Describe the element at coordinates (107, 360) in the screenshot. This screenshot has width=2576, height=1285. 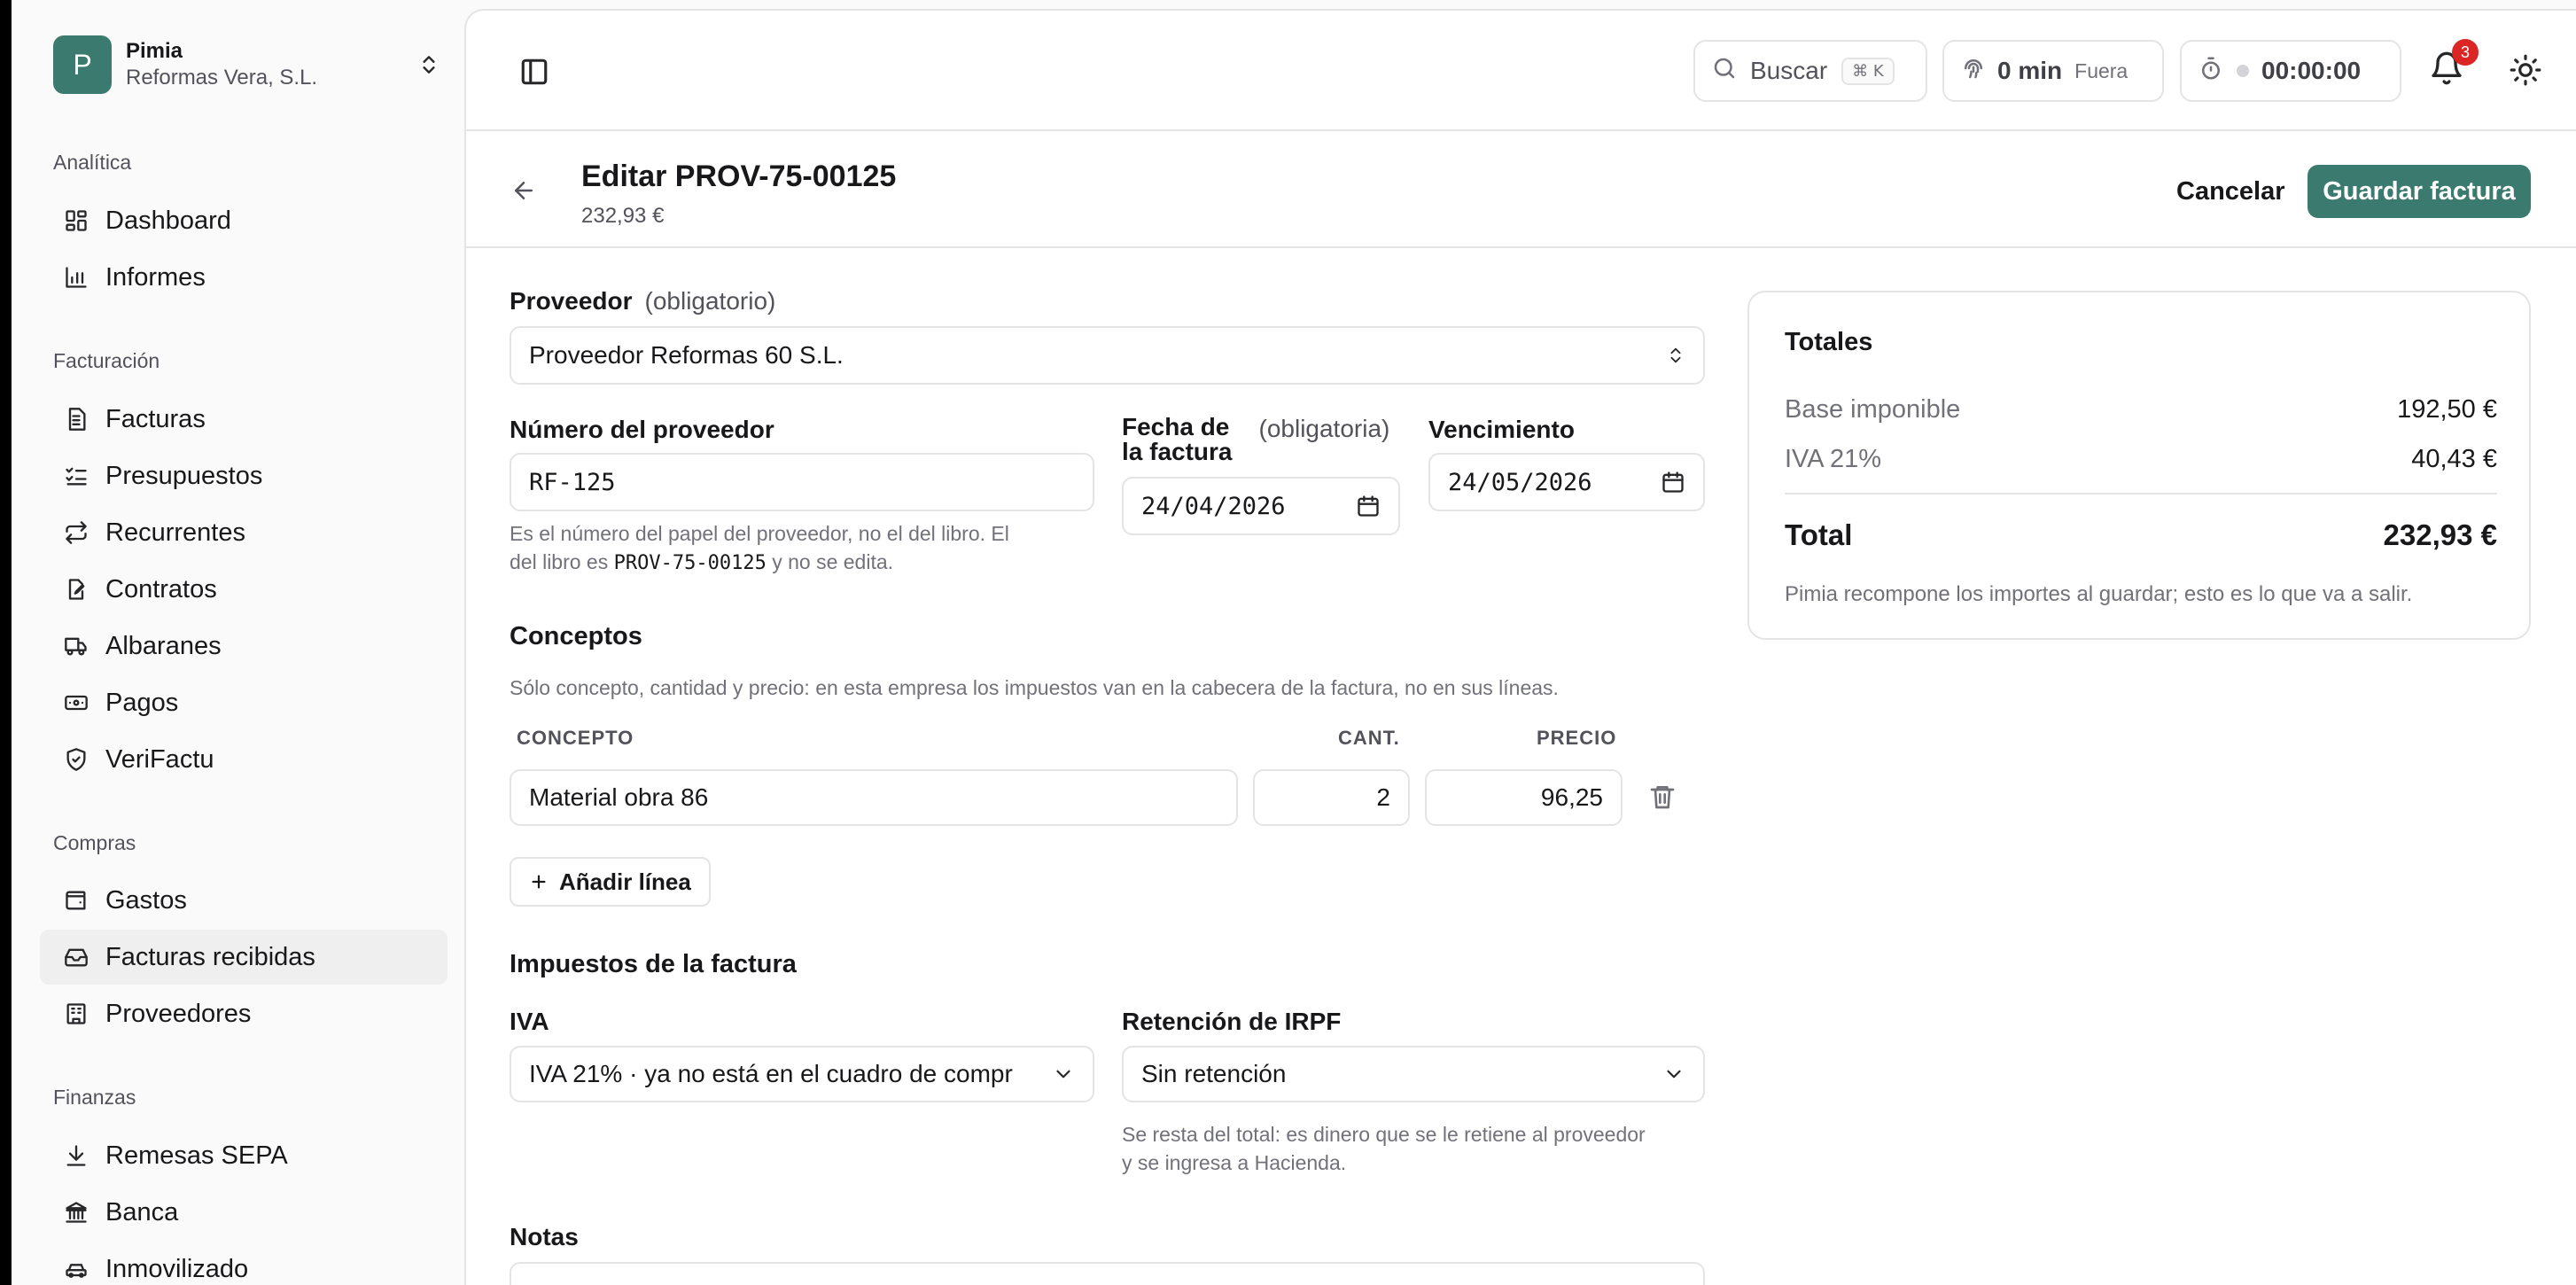
I see `nav-group-facturacion: Facturación` at that location.